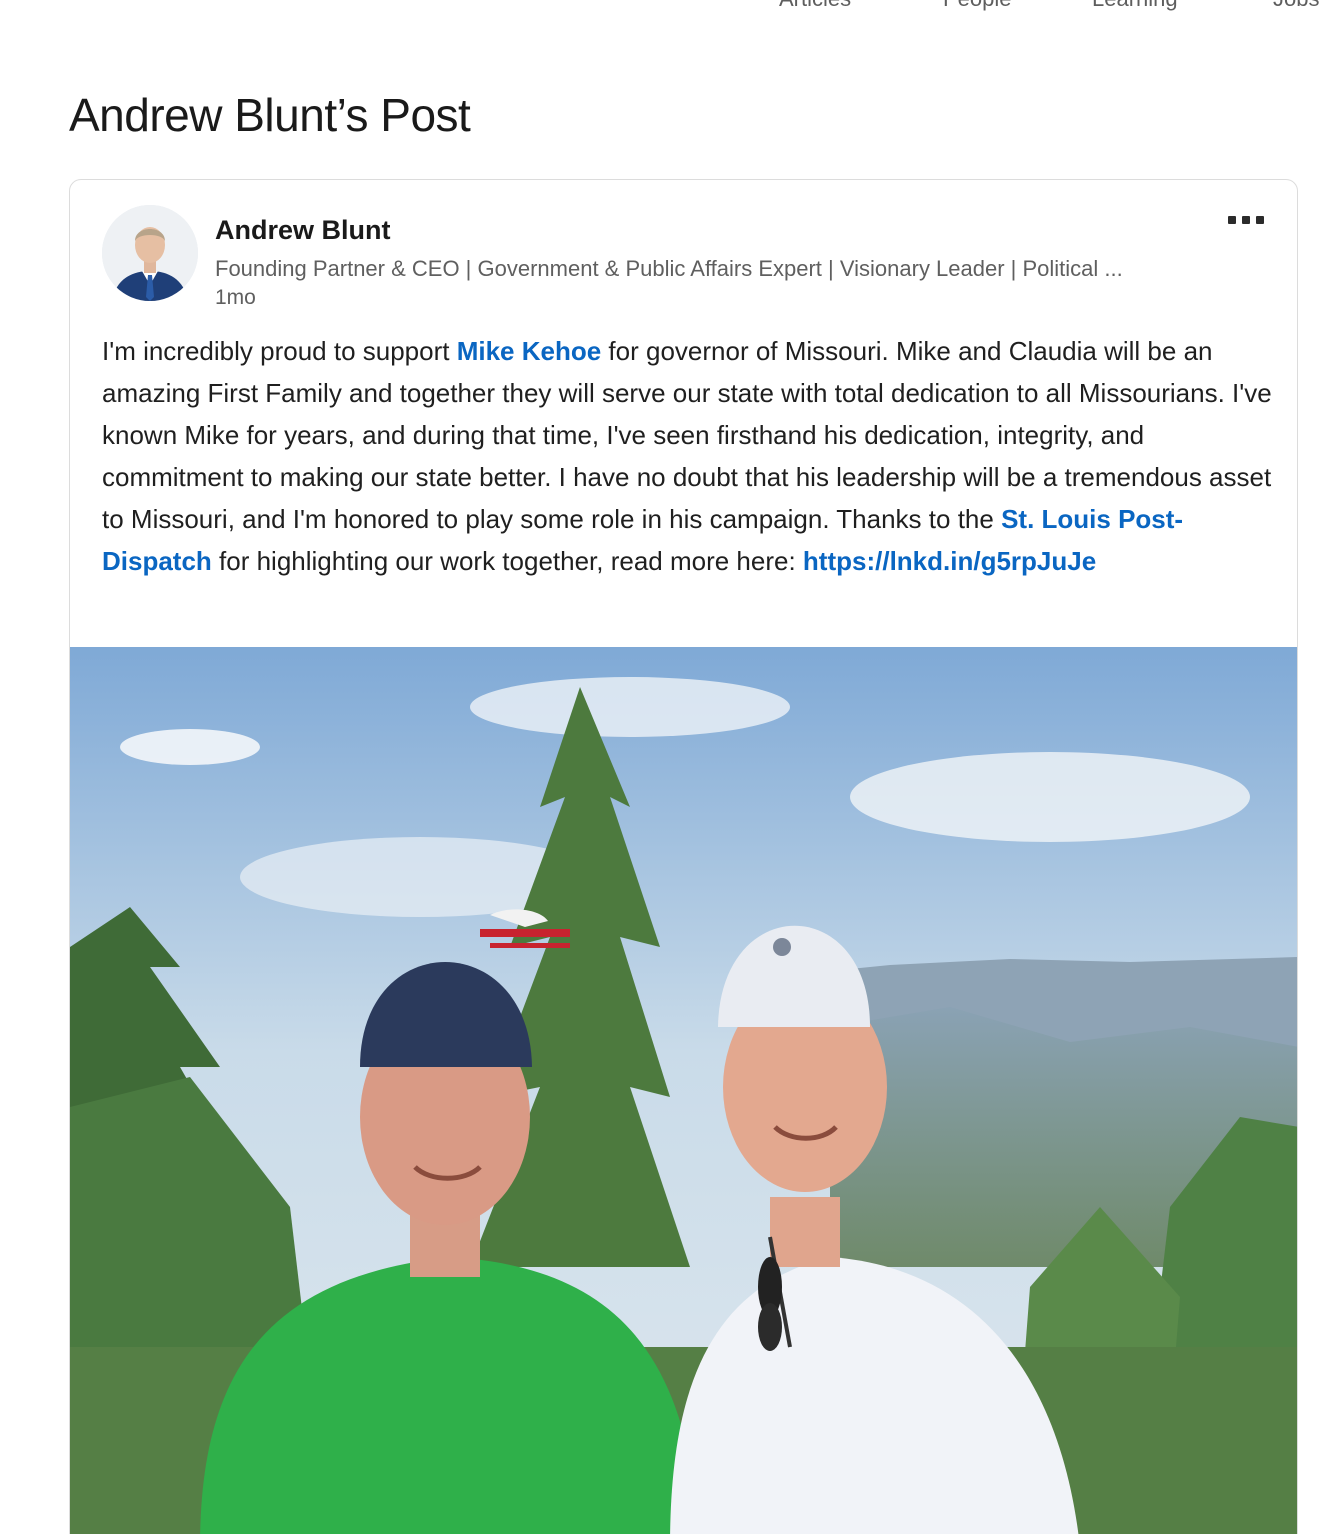  I want to click on more-options-button, so click(1246, 220).